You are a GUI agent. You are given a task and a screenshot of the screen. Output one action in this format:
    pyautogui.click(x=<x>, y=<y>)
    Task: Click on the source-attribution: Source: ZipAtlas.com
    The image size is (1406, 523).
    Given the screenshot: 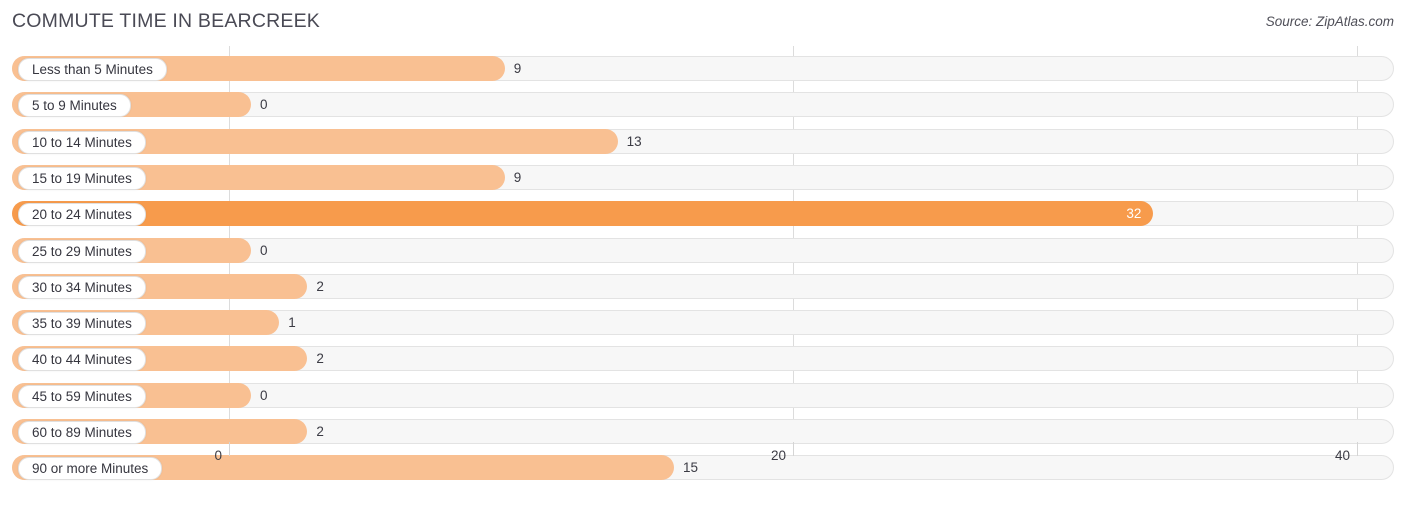 What is the action you would take?
    pyautogui.click(x=1329, y=21)
    